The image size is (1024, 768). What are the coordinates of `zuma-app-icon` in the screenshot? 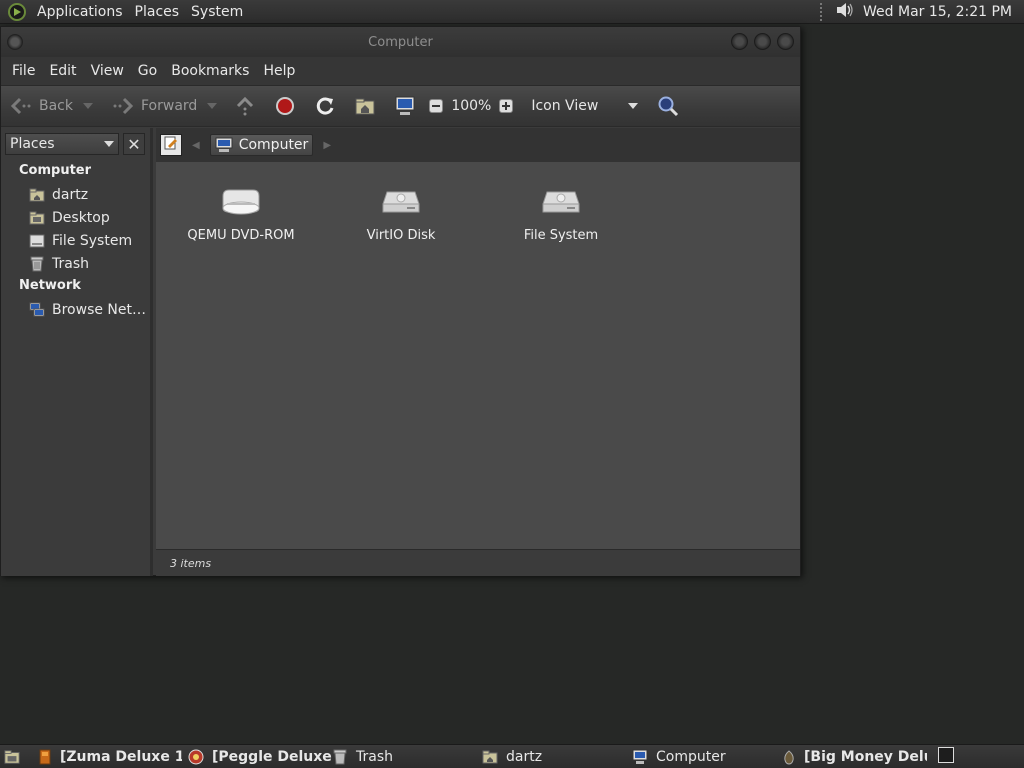 It's located at (45, 757).